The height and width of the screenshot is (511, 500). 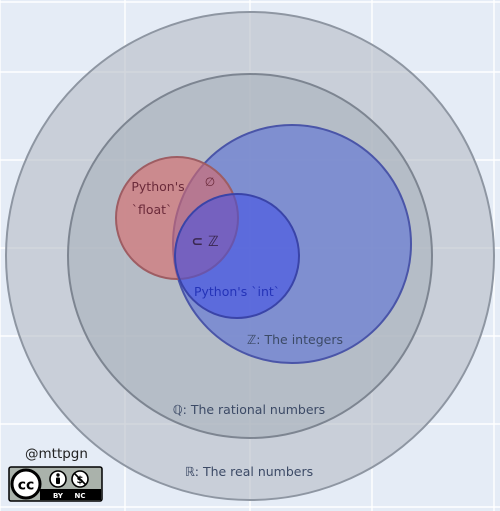 I want to click on integers-label: ℤ: The integers, so click(x=295, y=339).